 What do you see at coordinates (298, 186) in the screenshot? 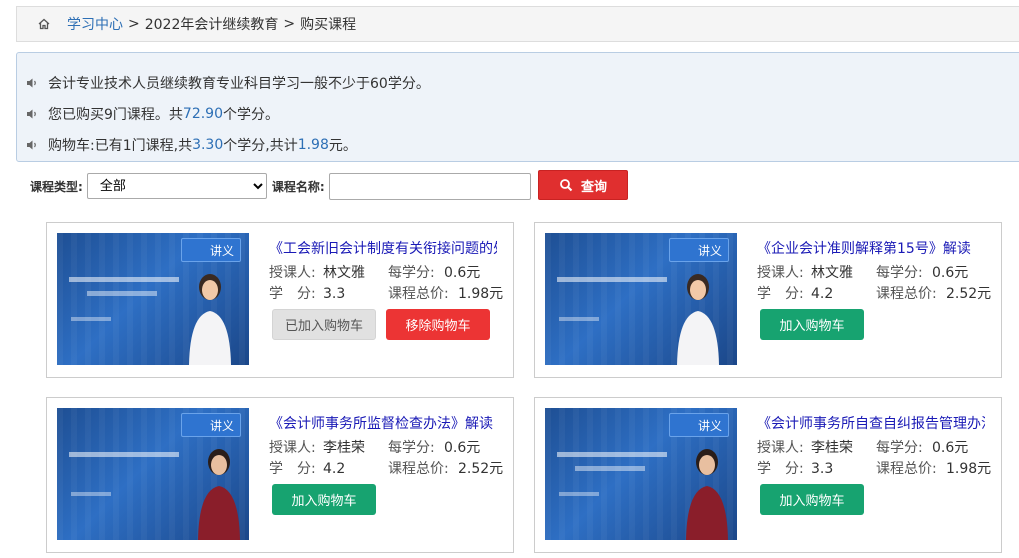
I see `course-name-label: 课程名称:` at bounding box center [298, 186].